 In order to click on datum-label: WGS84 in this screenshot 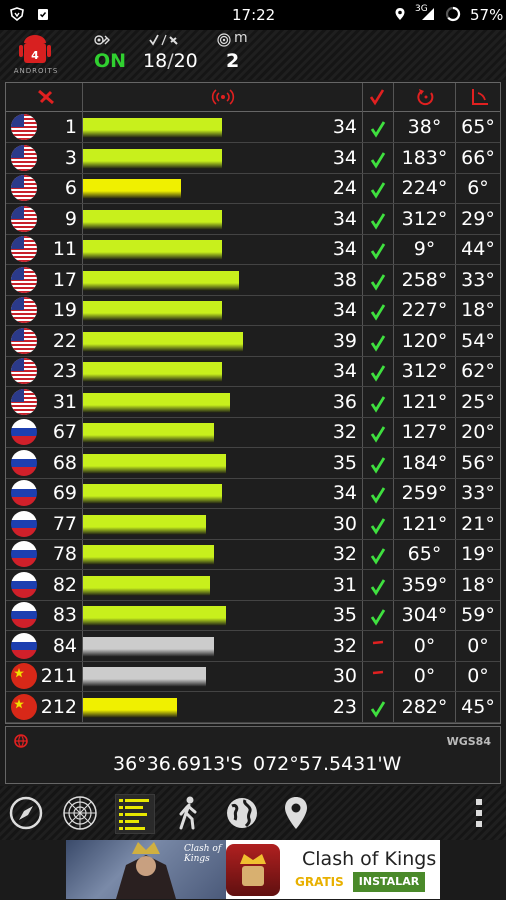, I will do `click(468, 741)`.